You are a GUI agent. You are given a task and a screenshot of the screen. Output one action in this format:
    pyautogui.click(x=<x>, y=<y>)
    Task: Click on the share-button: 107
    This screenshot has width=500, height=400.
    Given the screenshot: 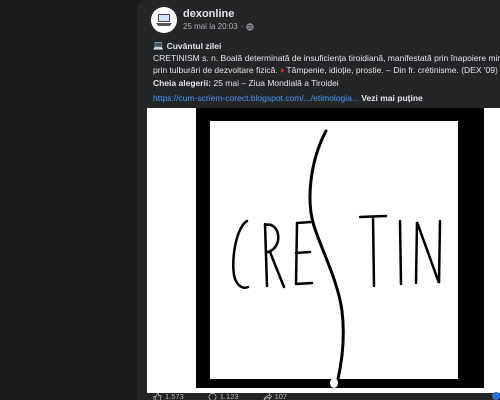 What is the action you would take?
    pyautogui.click(x=275, y=396)
    